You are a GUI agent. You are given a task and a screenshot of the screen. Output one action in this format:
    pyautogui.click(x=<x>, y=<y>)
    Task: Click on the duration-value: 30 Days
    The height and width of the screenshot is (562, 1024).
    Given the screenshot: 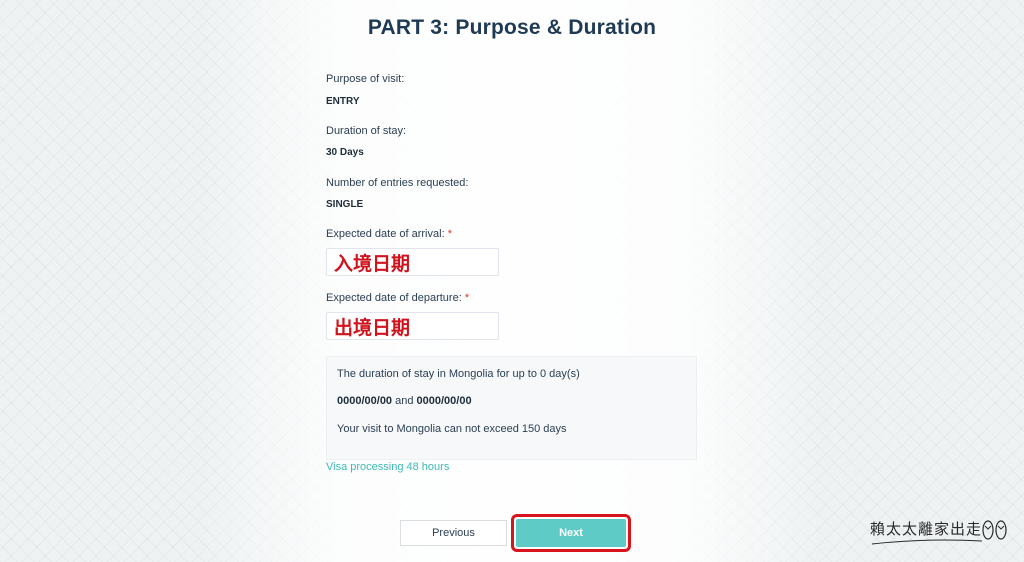 What is the action you would take?
    pyautogui.click(x=345, y=152)
    